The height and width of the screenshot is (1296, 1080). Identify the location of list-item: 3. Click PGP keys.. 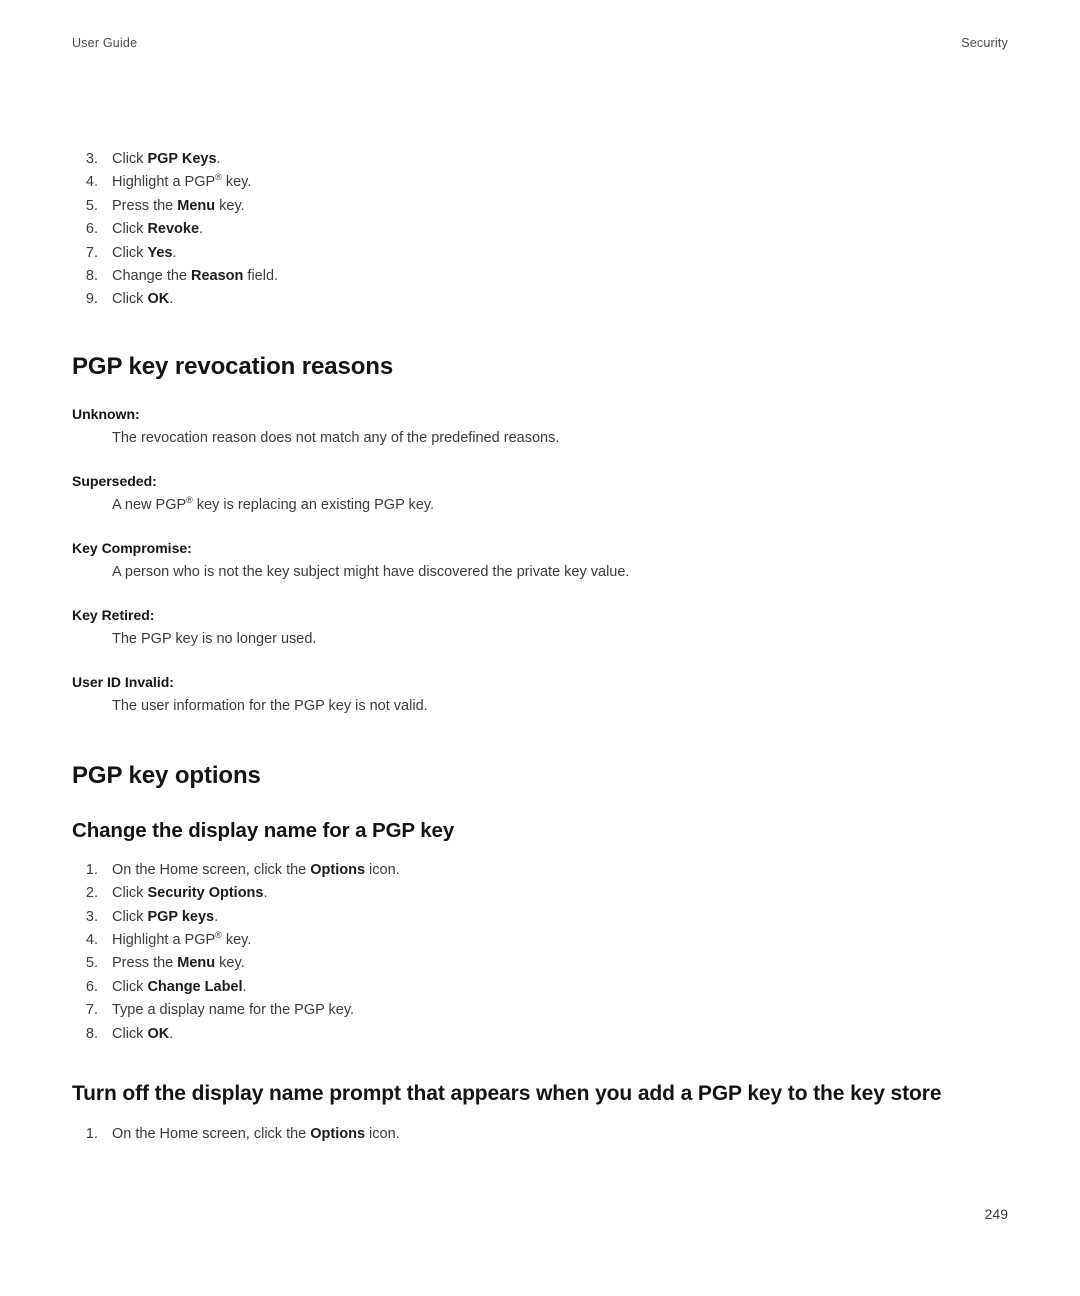
(540, 917).